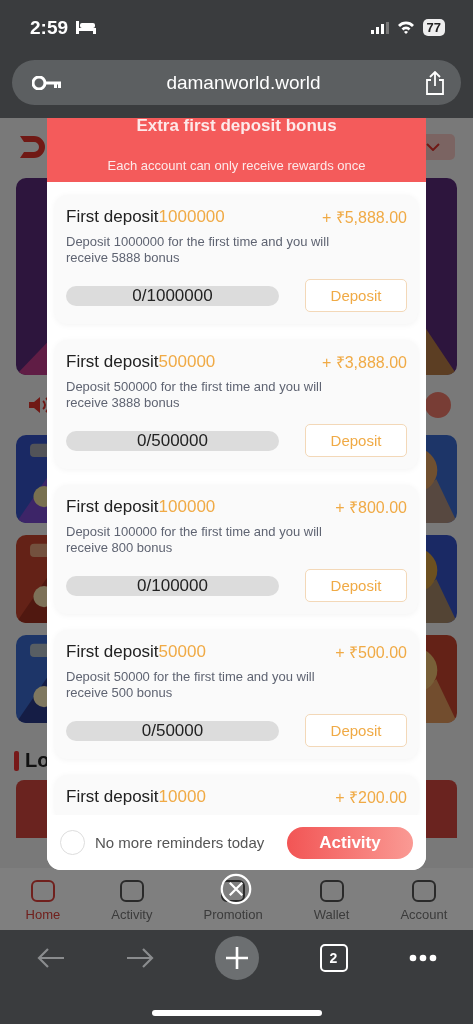 Image resolution: width=473 pixels, height=1024 pixels. I want to click on reminder-label: No more reminders today, so click(180, 842).